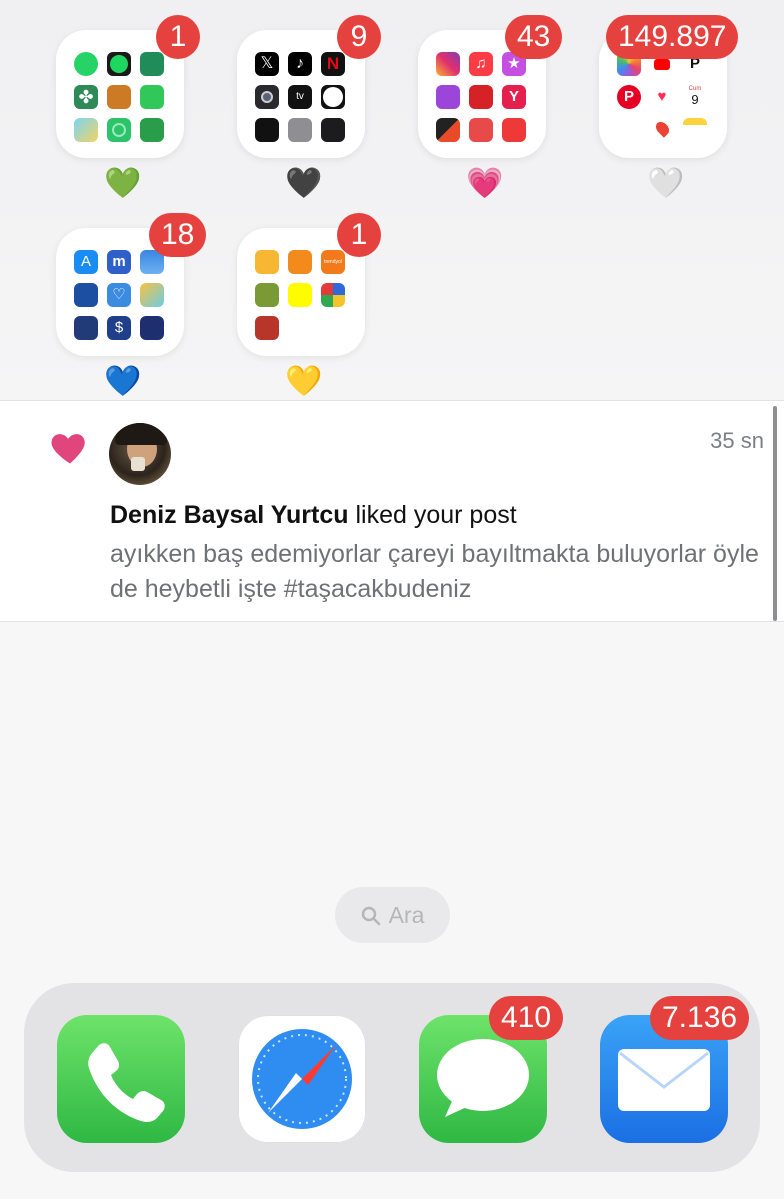 This screenshot has height=1199, width=784. Describe the element at coordinates (86, 64) in the screenshot. I see `whatsapp-icon` at that location.